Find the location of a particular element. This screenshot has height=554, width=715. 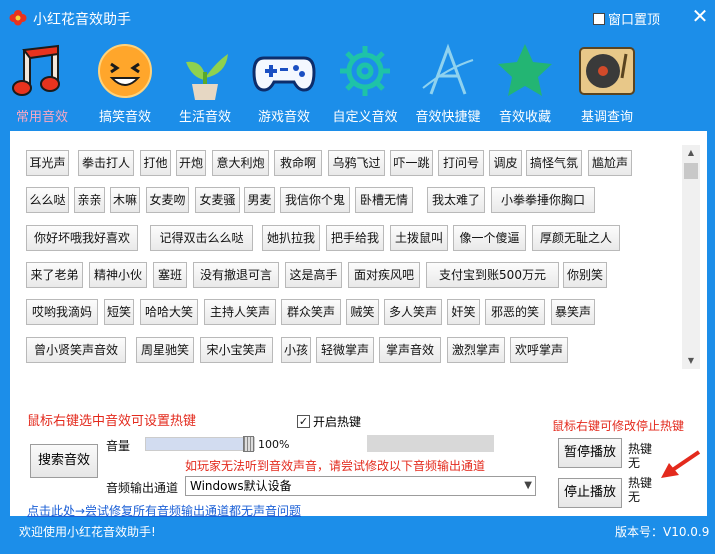

nav-custom-sounds: 自定义音效 is located at coordinates (365, 85).